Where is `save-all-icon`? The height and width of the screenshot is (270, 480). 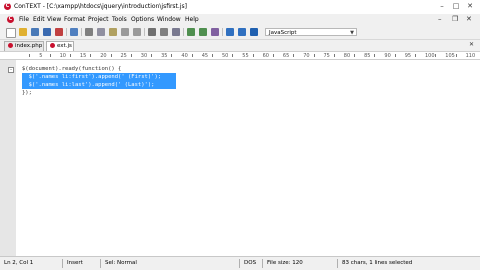 save-all-icon is located at coordinates (47, 32).